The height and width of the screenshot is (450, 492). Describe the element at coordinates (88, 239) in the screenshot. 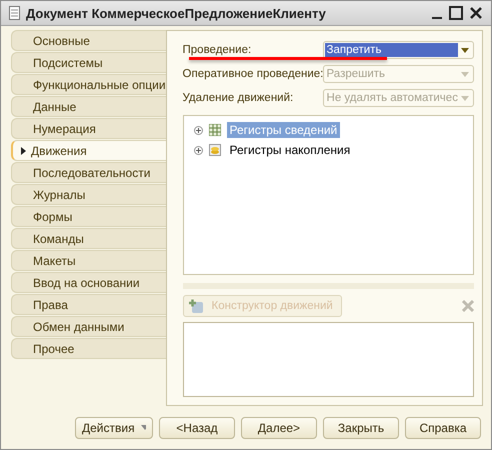

I see `sidebar-tab: Команды` at that location.